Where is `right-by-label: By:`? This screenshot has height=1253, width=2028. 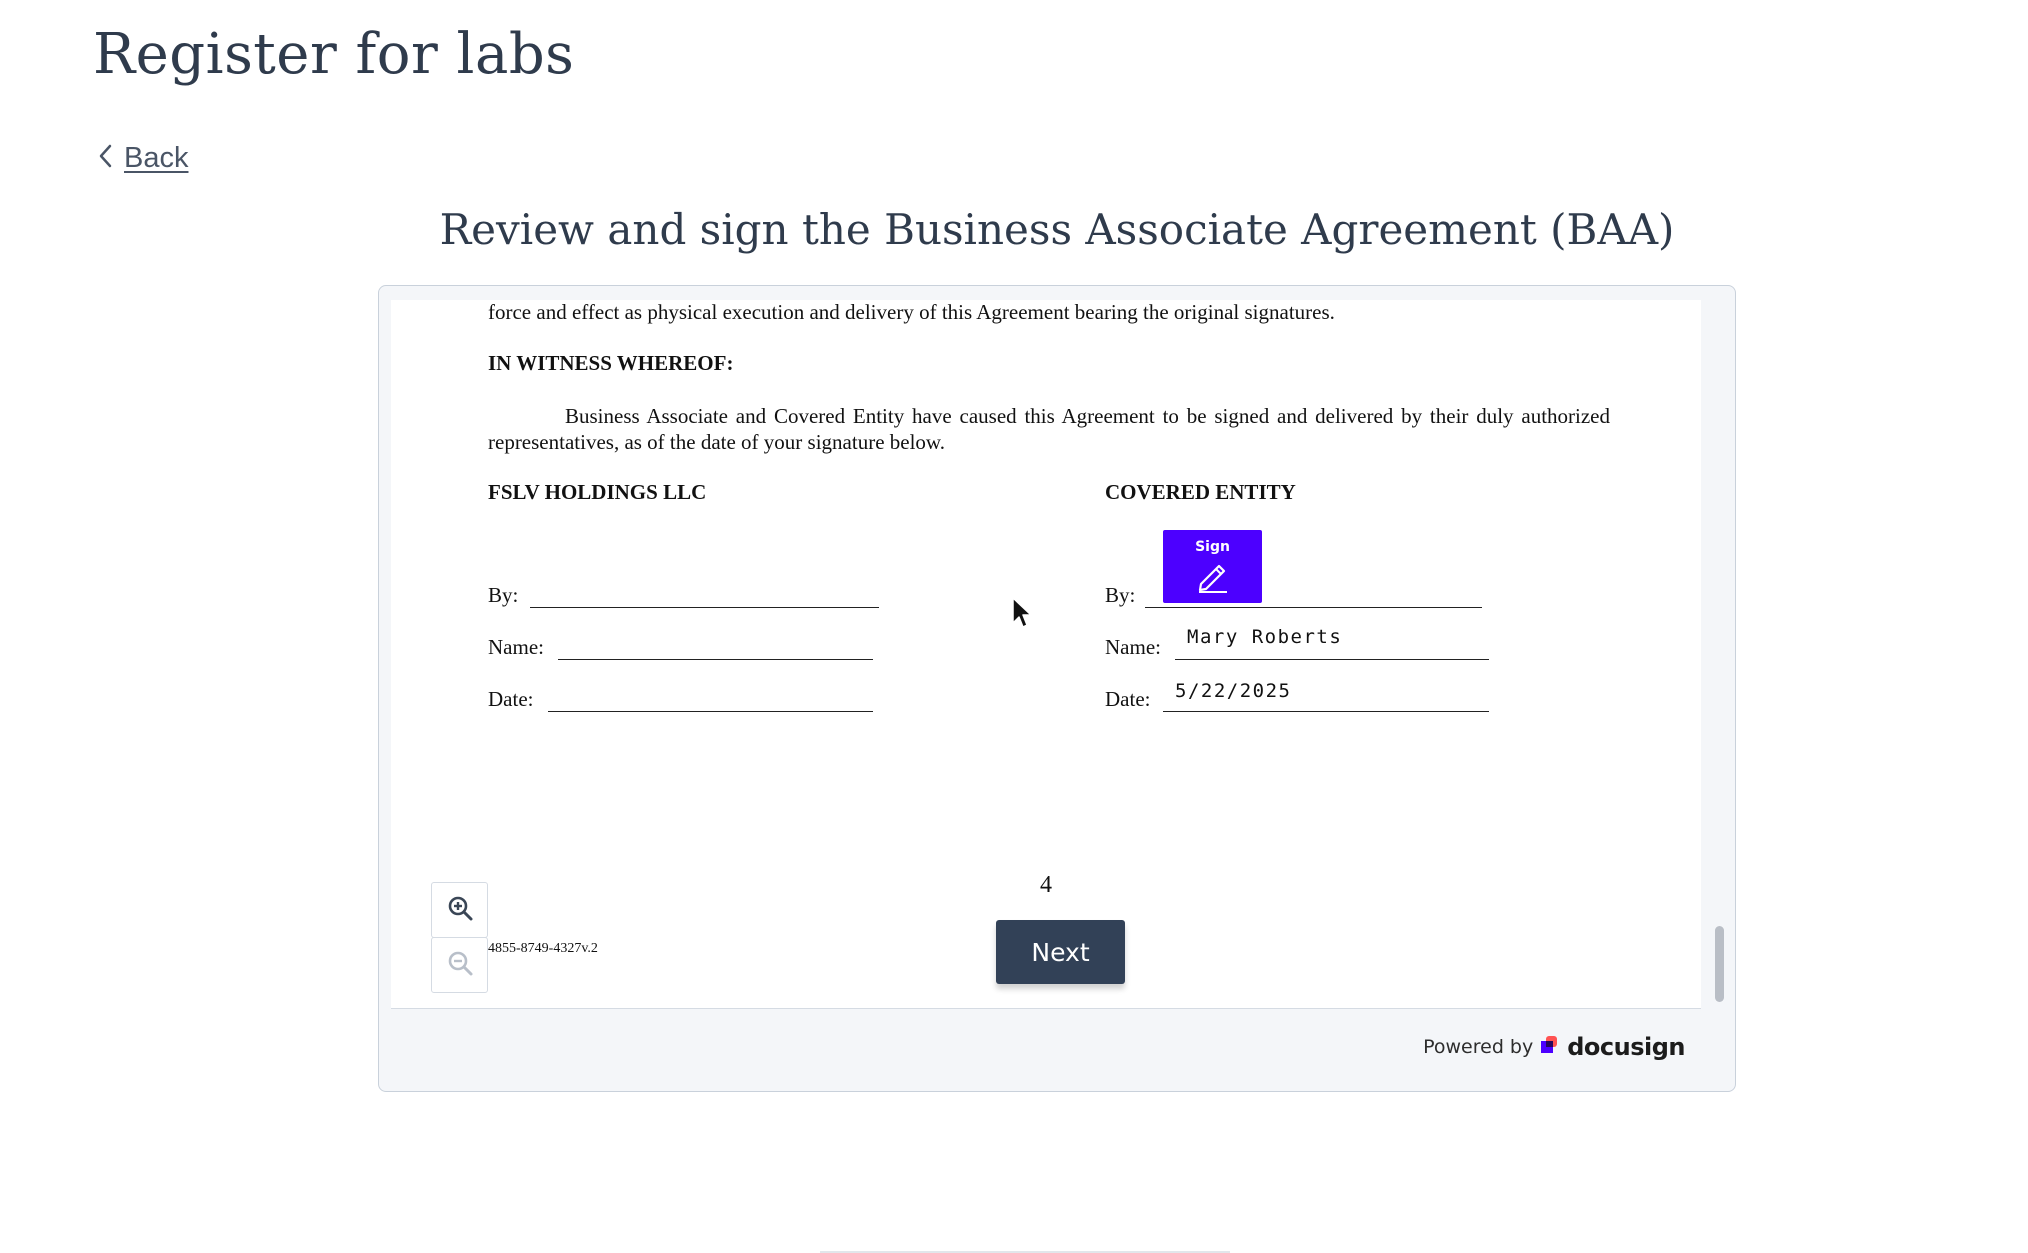 right-by-label: By: is located at coordinates (1120, 595).